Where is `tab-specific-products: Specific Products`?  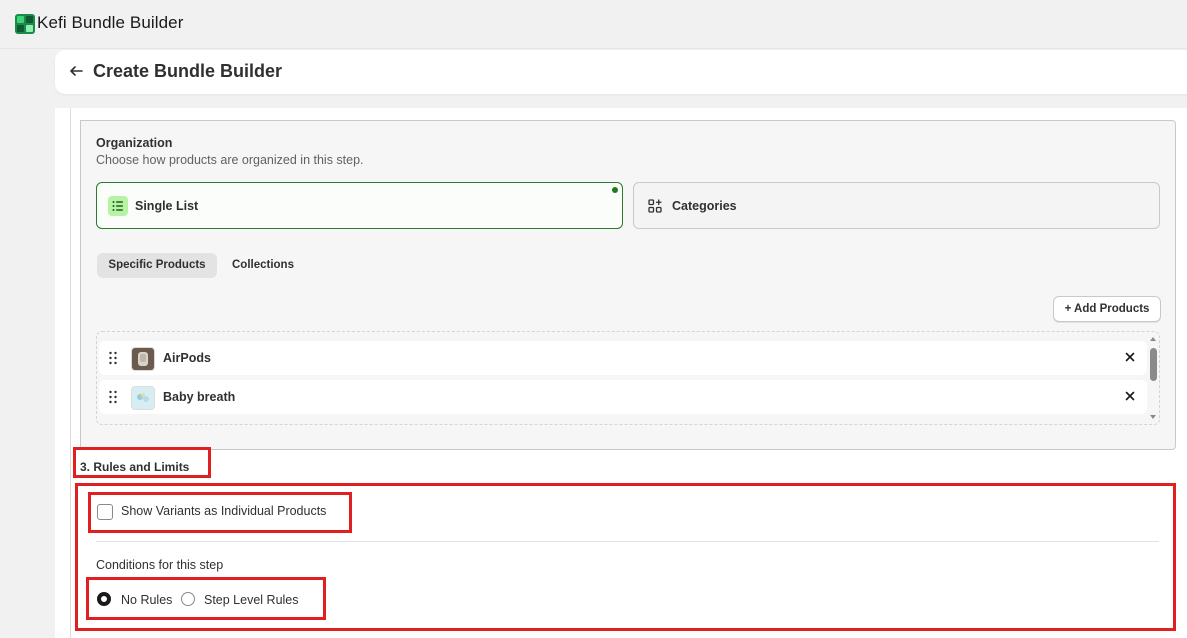 tab-specific-products: Specific Products is located at coordinates (157, 265).